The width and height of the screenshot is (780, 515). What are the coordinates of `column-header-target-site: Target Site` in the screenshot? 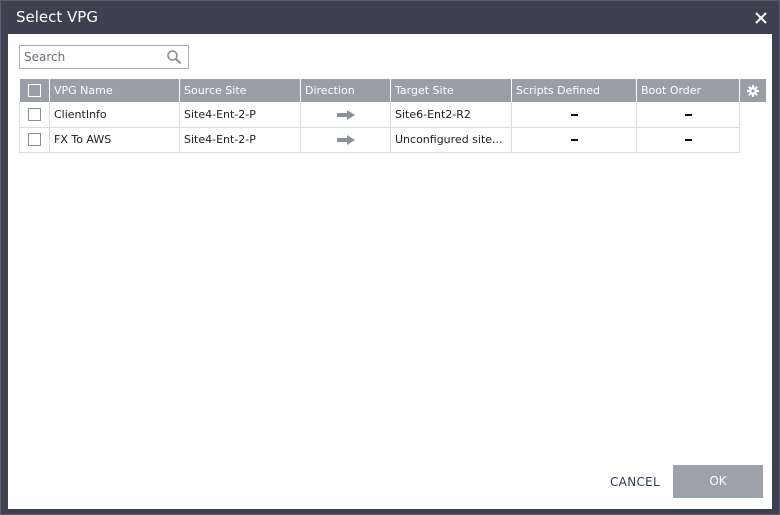 It's located at (451, 90).